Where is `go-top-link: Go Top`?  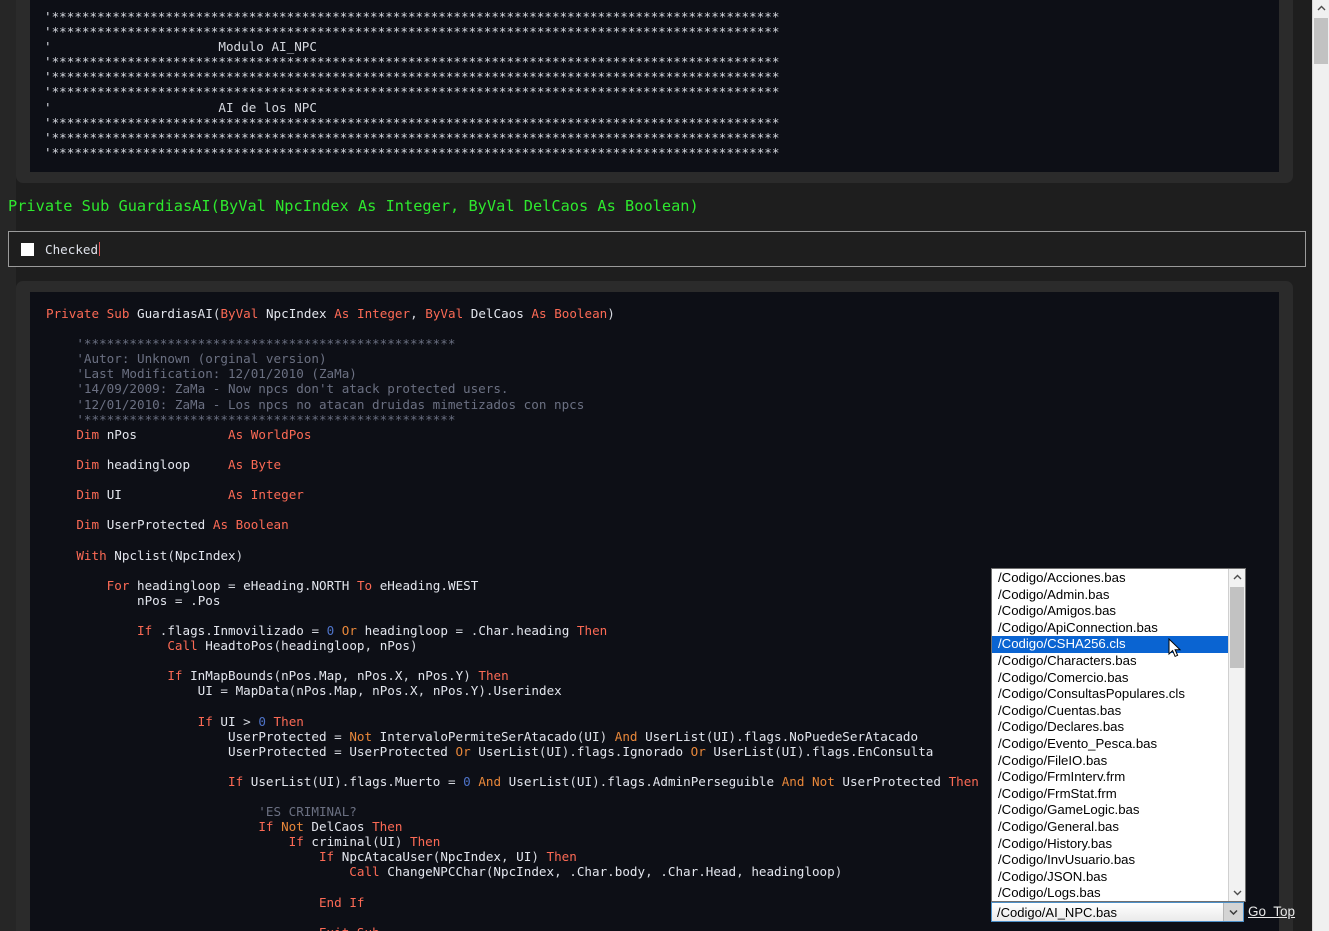
go-top-link: Go Top is located at coordinates (1271, 911).